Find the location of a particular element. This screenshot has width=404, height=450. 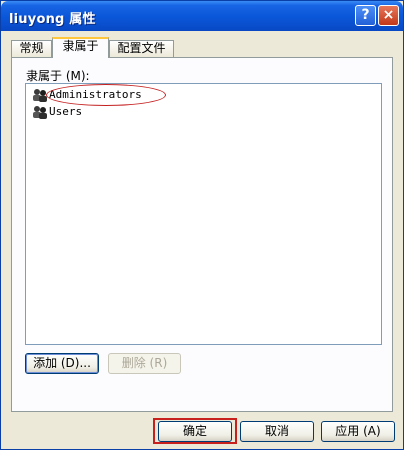

ok-button: 确定 is located at coordinates (195, 431).